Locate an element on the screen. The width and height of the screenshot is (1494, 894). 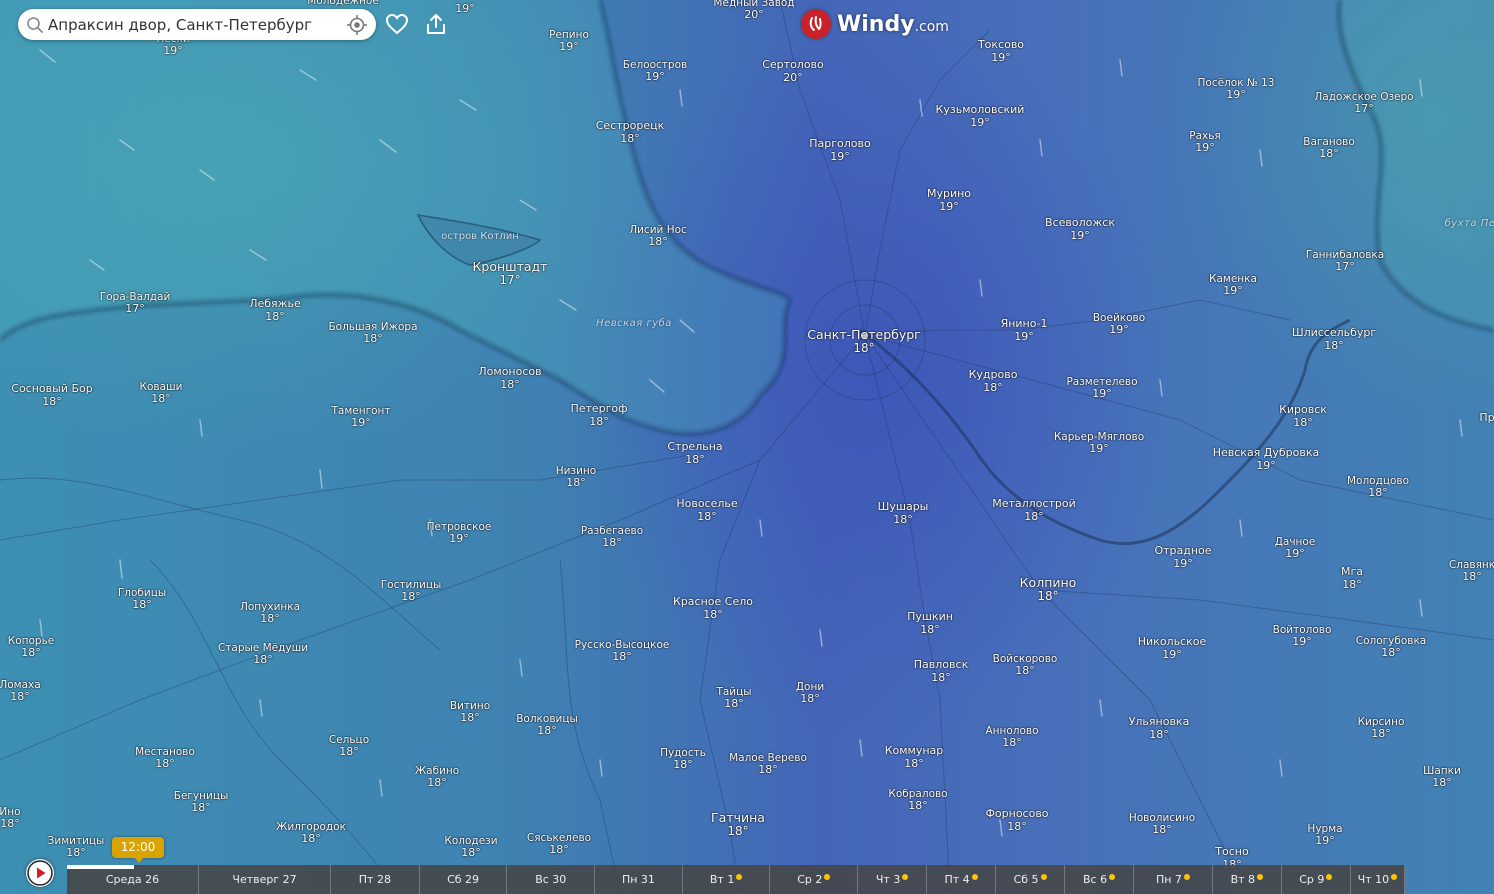
timeline-day: Чт 3 is located at coordinates (893, 879).